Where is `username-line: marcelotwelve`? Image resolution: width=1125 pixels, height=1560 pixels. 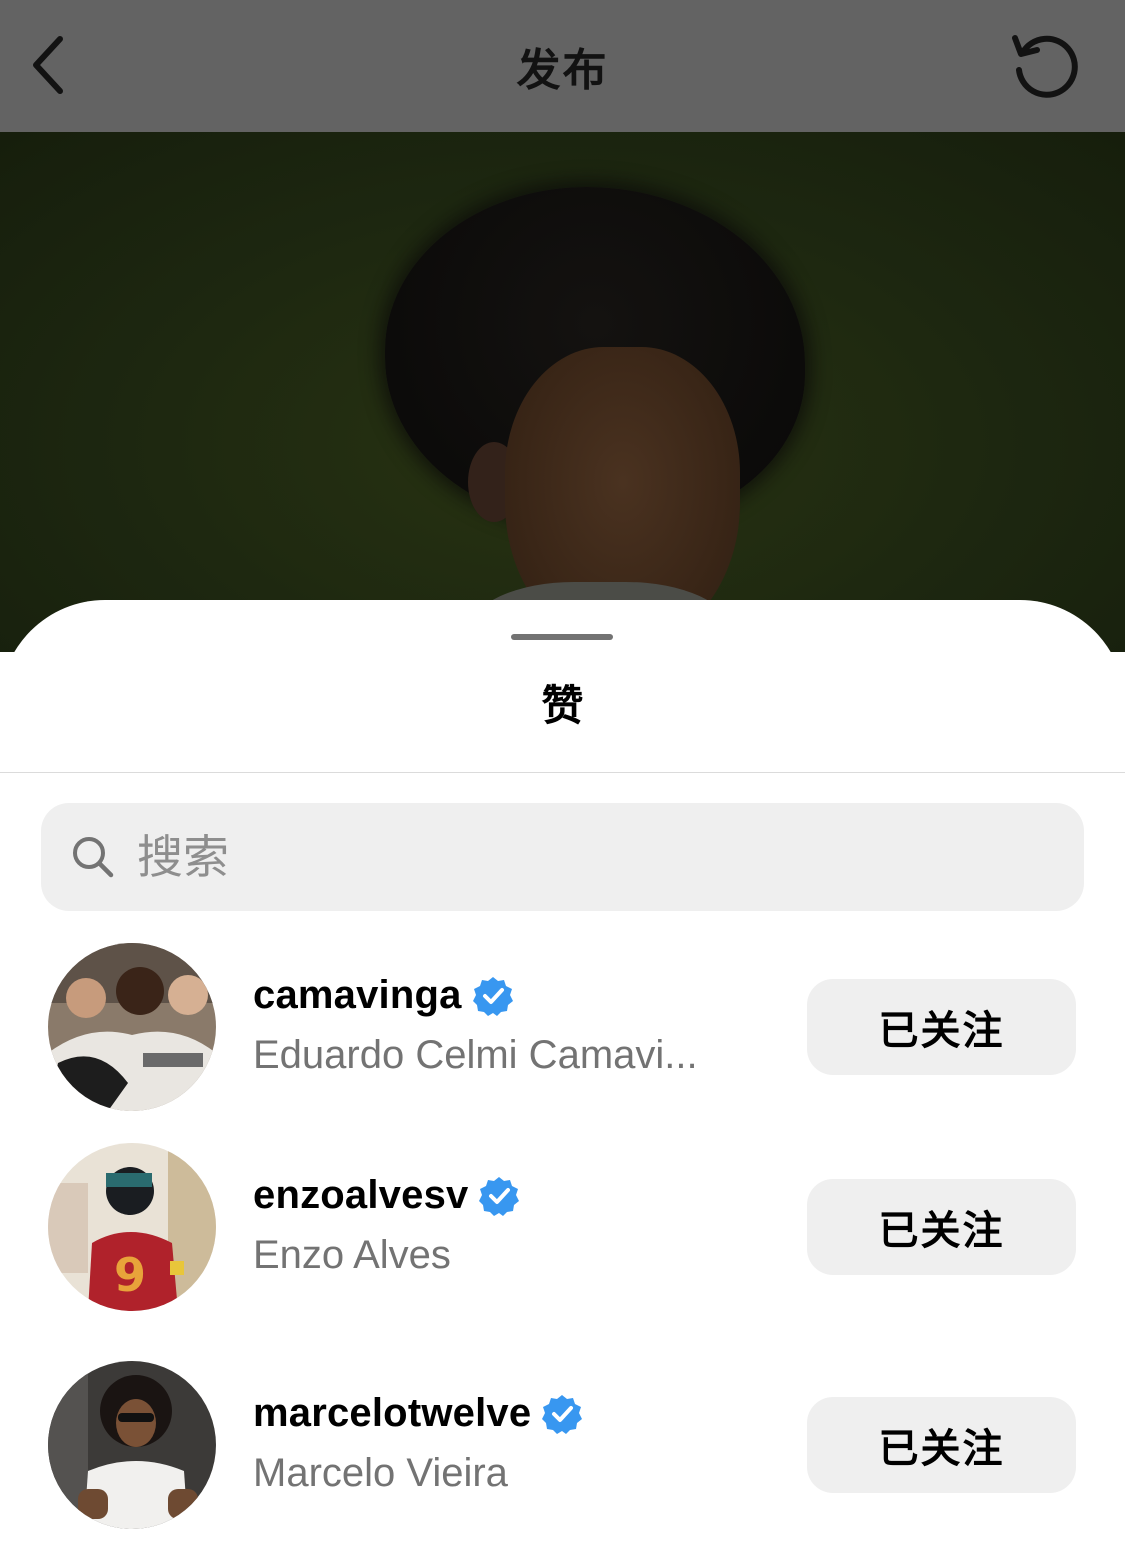
username-line: marcelotwelve is located at coordinates (418, 1413).